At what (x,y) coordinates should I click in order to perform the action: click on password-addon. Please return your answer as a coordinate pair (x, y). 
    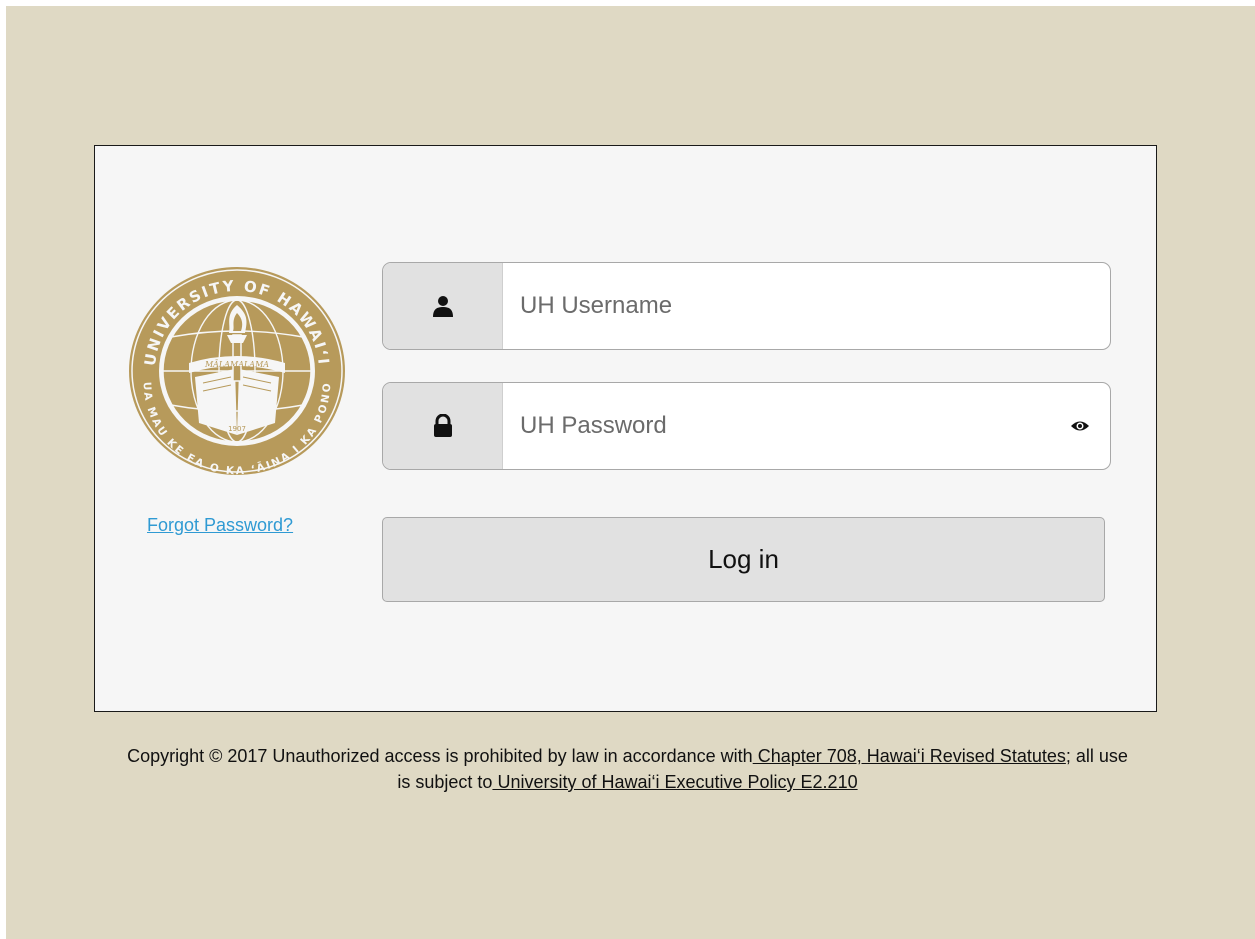
    Looking at the image, I should click on (443, 426).